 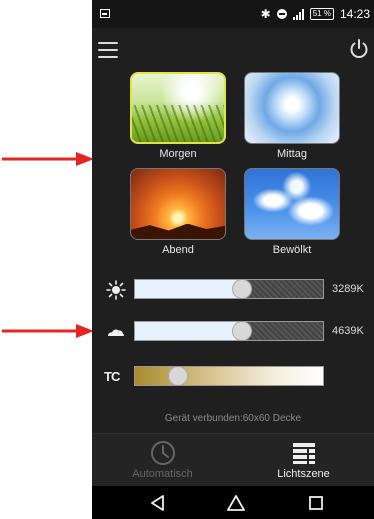 What do you see at coordinates (348, 289) in the screenshot?
I see `sun-value: 3289K` at bounding box center [348, 289].